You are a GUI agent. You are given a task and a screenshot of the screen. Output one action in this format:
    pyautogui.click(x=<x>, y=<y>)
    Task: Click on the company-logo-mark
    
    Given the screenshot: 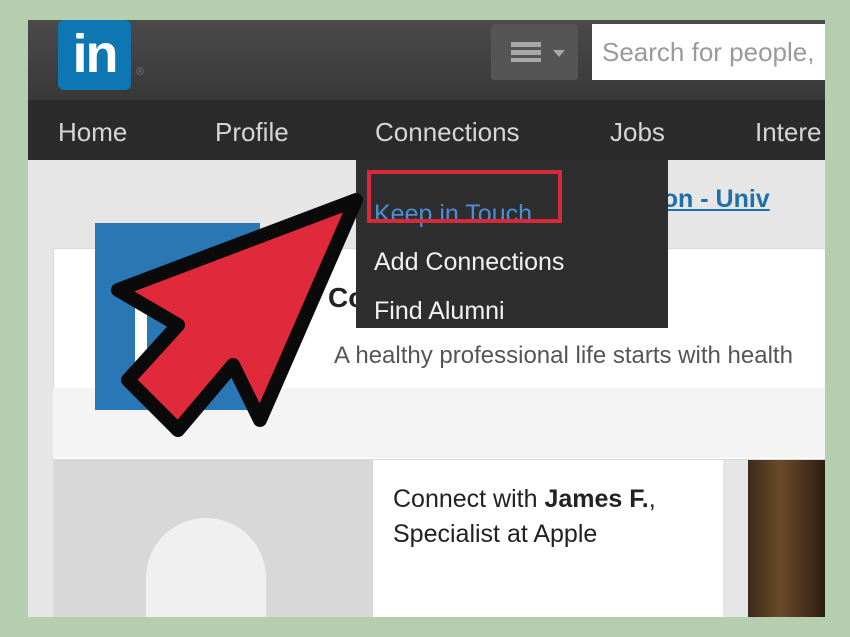 What is the action you would take?
    pyautogui.click(x=166, y=339)
    